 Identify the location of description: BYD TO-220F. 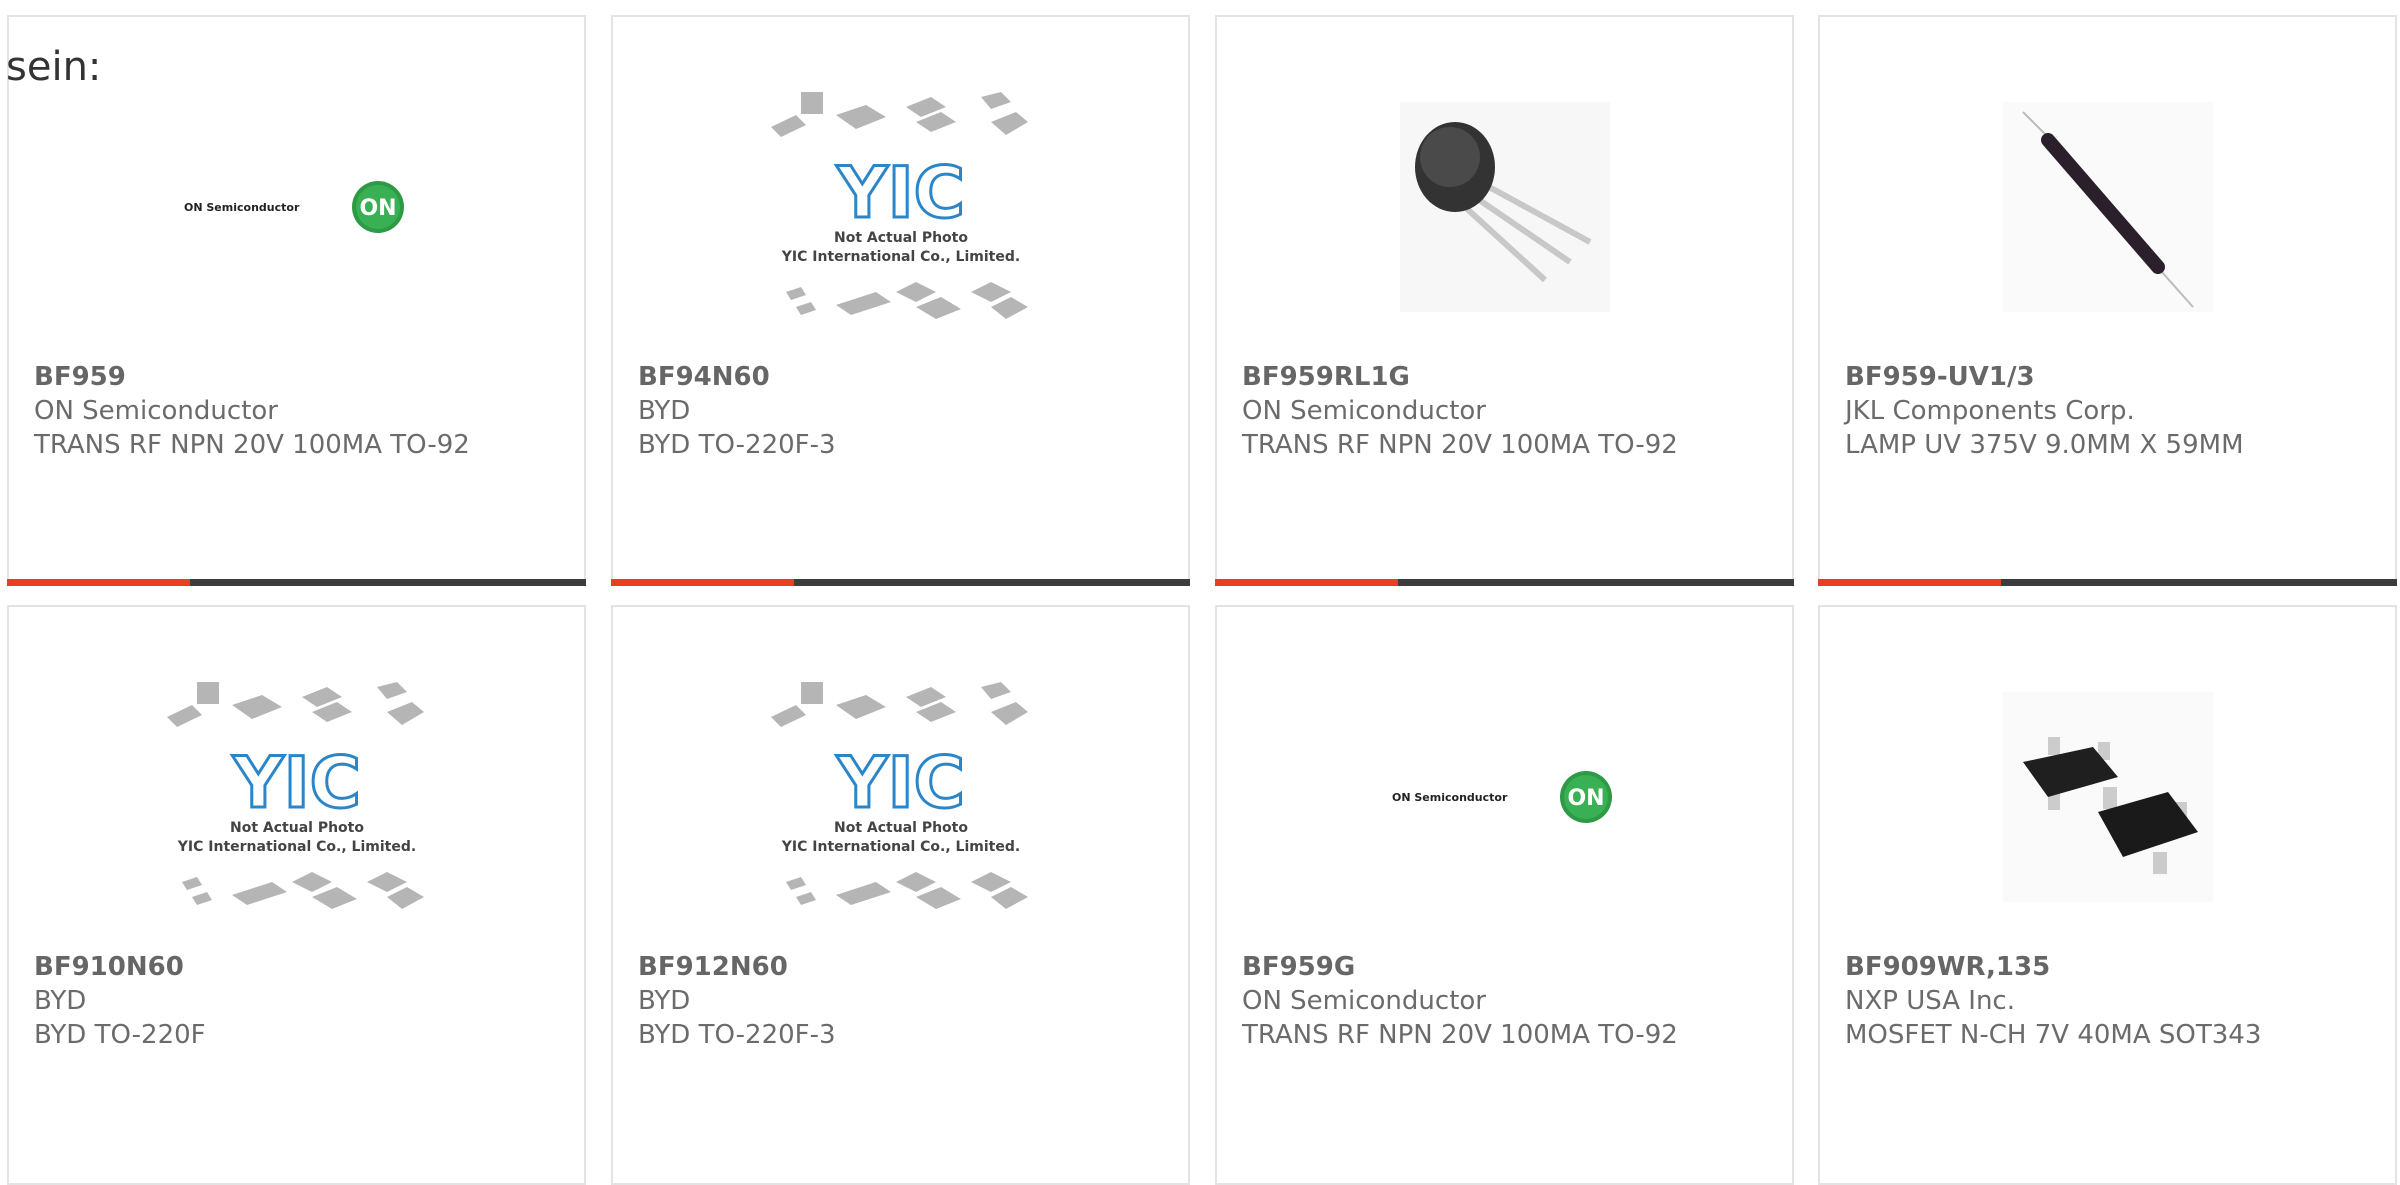
(120, 1035).